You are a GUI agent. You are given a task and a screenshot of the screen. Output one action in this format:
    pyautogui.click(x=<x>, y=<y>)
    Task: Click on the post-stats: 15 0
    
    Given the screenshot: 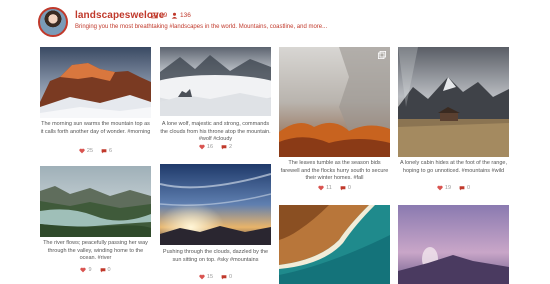 What is the action you would take?
    pyautogui.click(x=215, y=277)
    